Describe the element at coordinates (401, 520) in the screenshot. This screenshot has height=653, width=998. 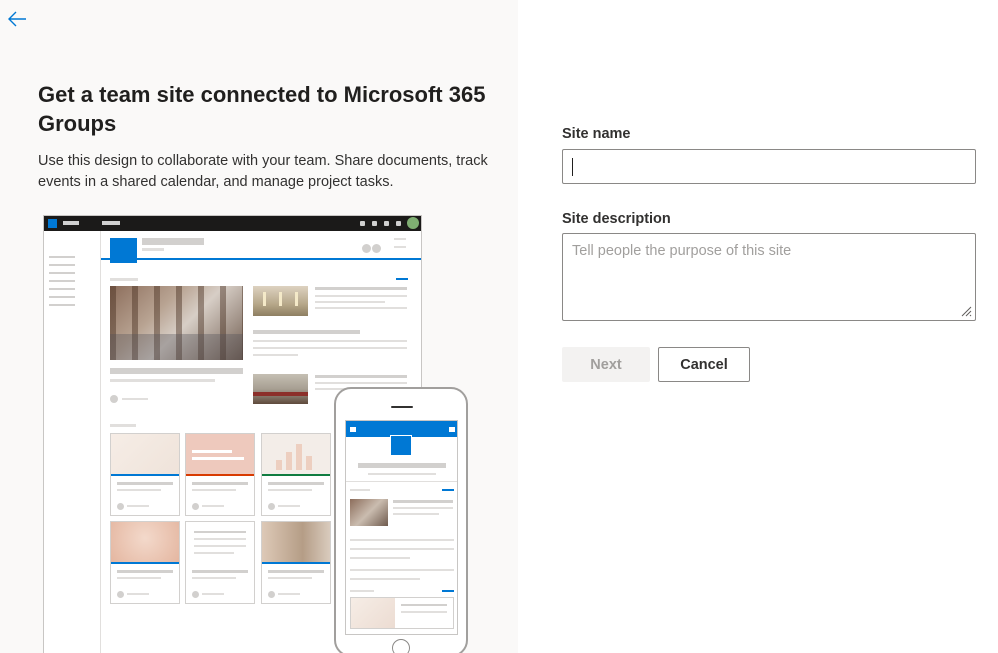
I see `mobile-preview` at that location.